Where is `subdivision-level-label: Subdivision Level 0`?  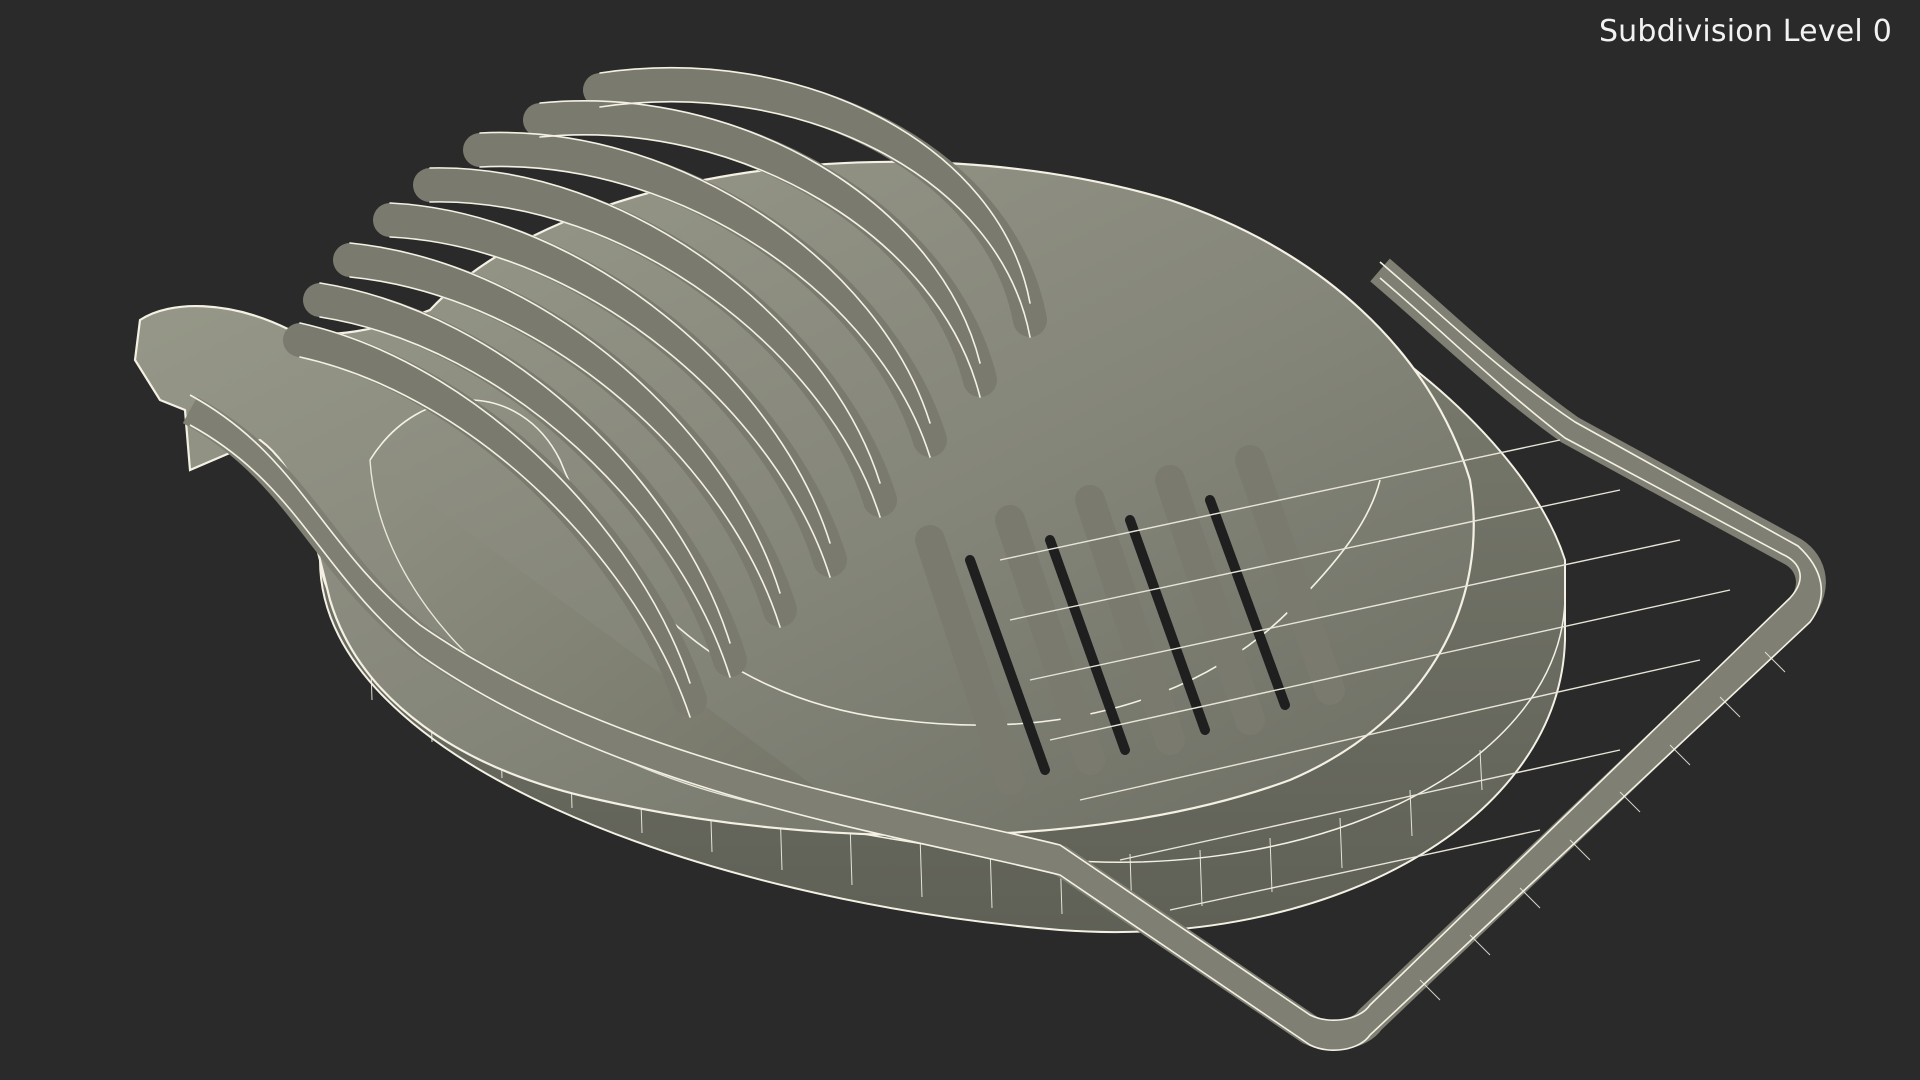 subdivision-level-label: Subdivision Level 0 is located at coordinates (1745, 31).